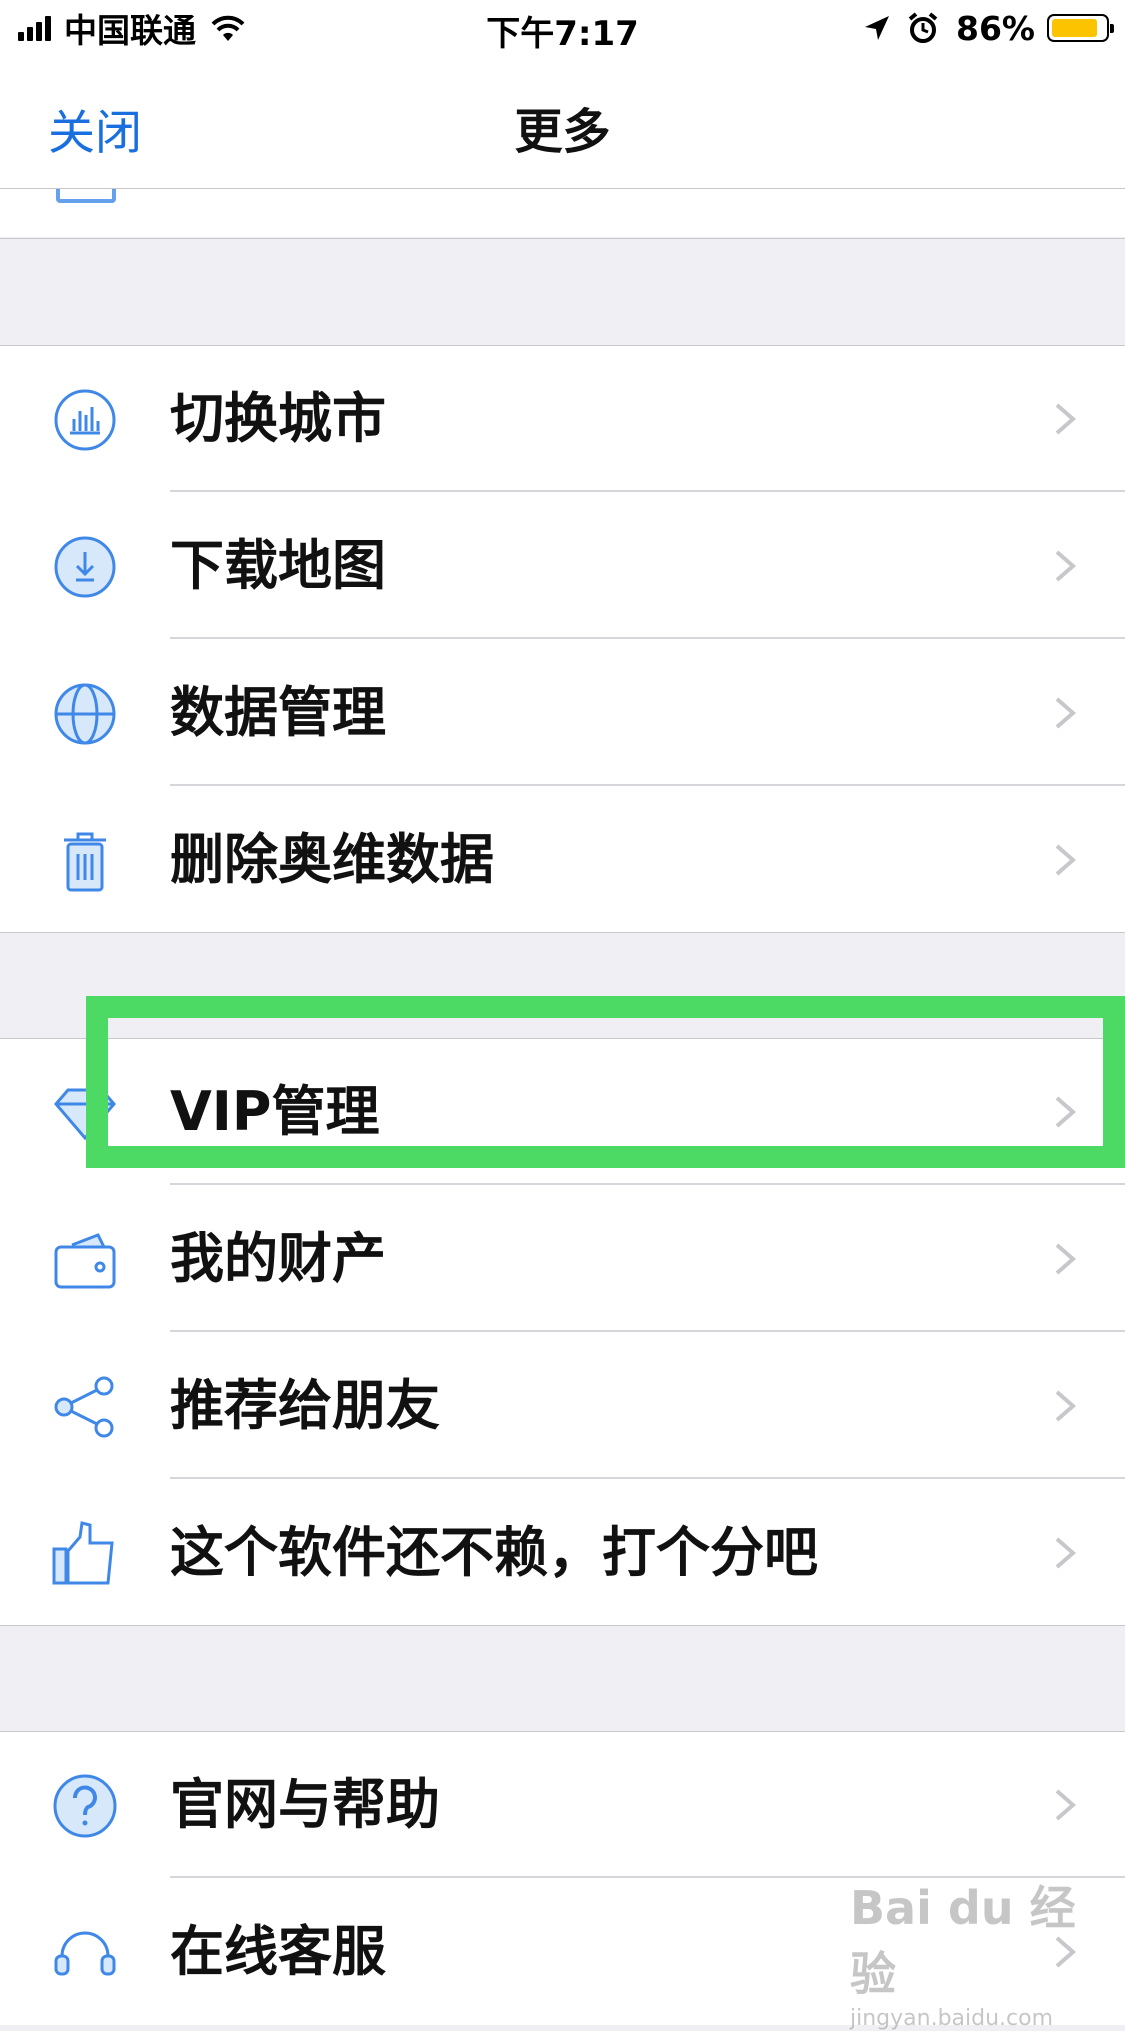 The image size is (1125, 2031). Describe the element at coordinates (332, 859) in the screenshot. I see `menu-row-label: 删除奥维数据` at that location.